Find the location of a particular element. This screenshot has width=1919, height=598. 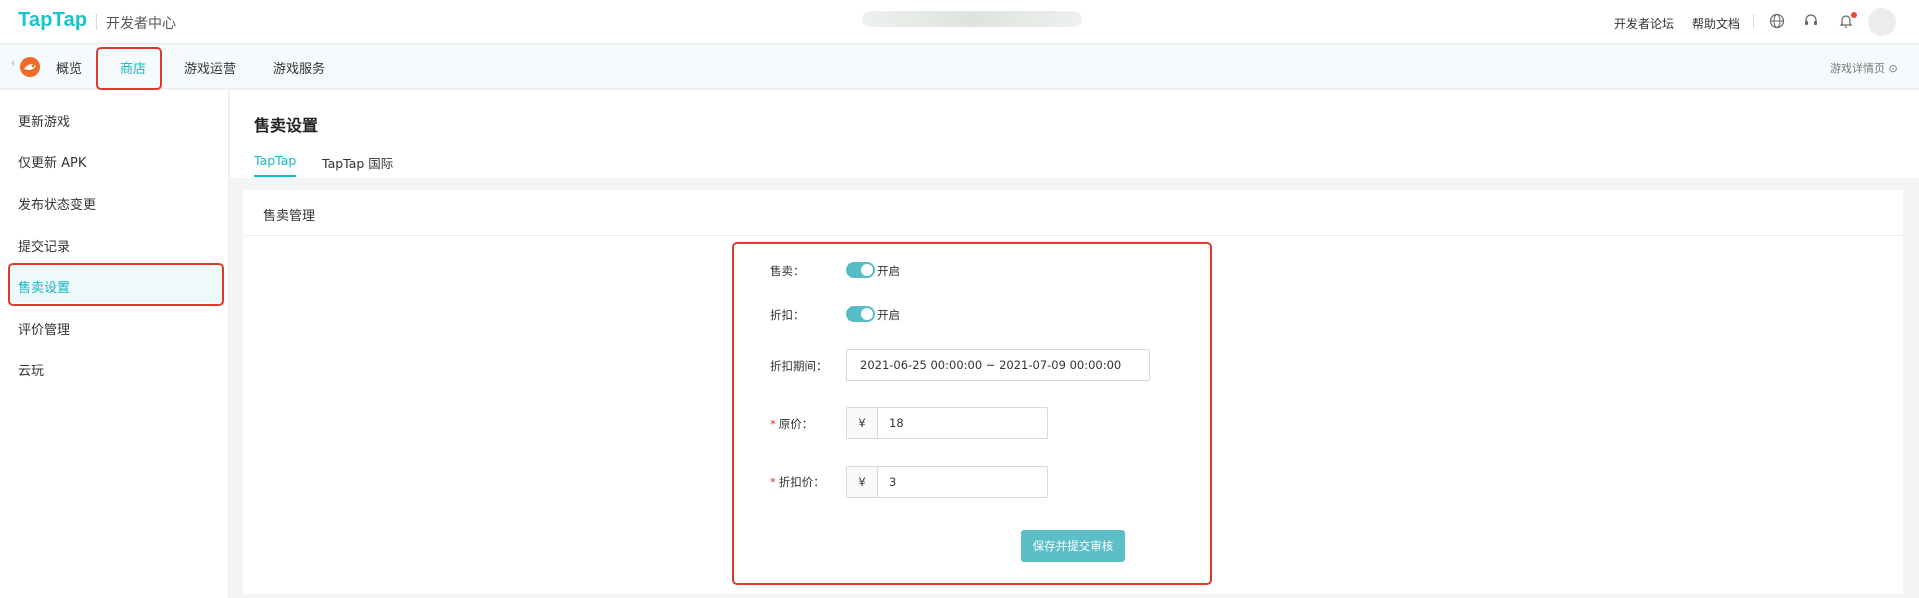

header-divider is located at coordinates (1753, 21).